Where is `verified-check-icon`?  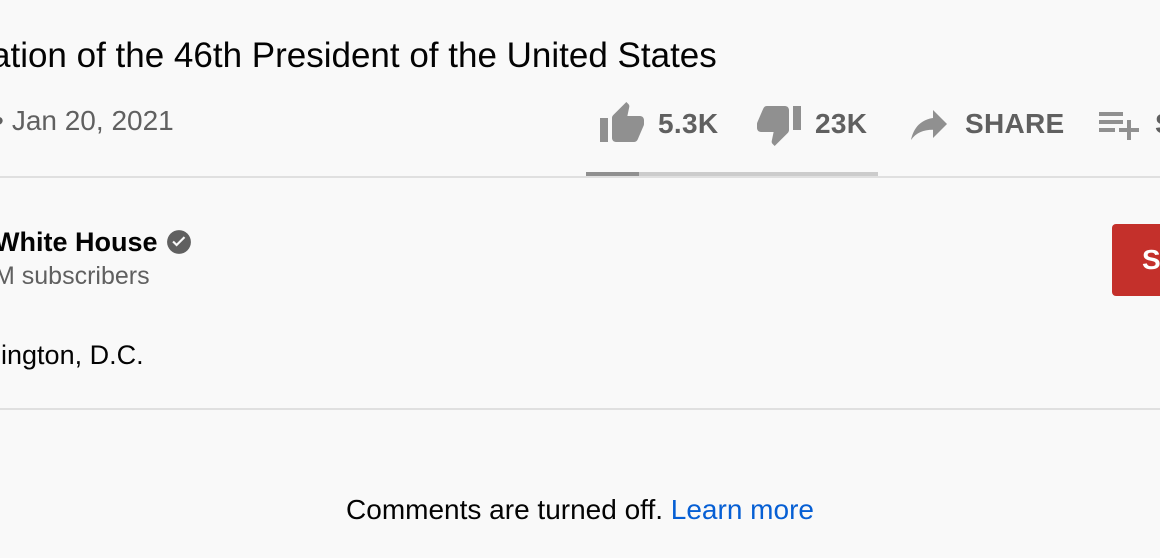
verified-check-icon is located at coordinates (179, 242).